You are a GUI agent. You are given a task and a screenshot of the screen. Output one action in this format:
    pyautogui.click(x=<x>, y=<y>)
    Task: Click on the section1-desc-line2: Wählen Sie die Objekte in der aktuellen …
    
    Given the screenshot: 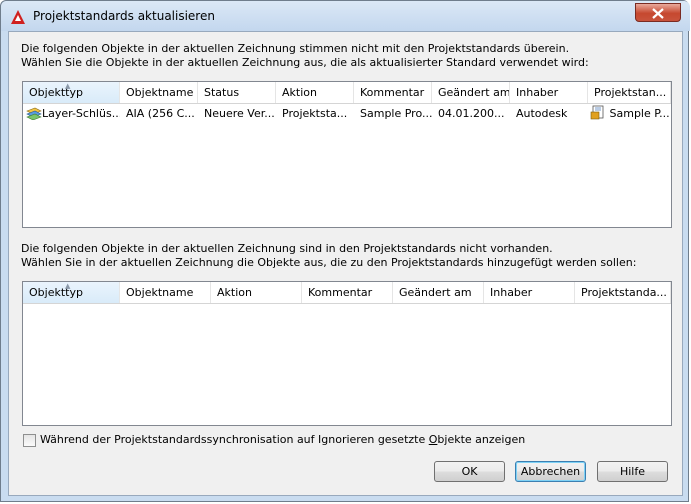 What is the action you would take?
    pyautogui.click(x=305, y=62)
    